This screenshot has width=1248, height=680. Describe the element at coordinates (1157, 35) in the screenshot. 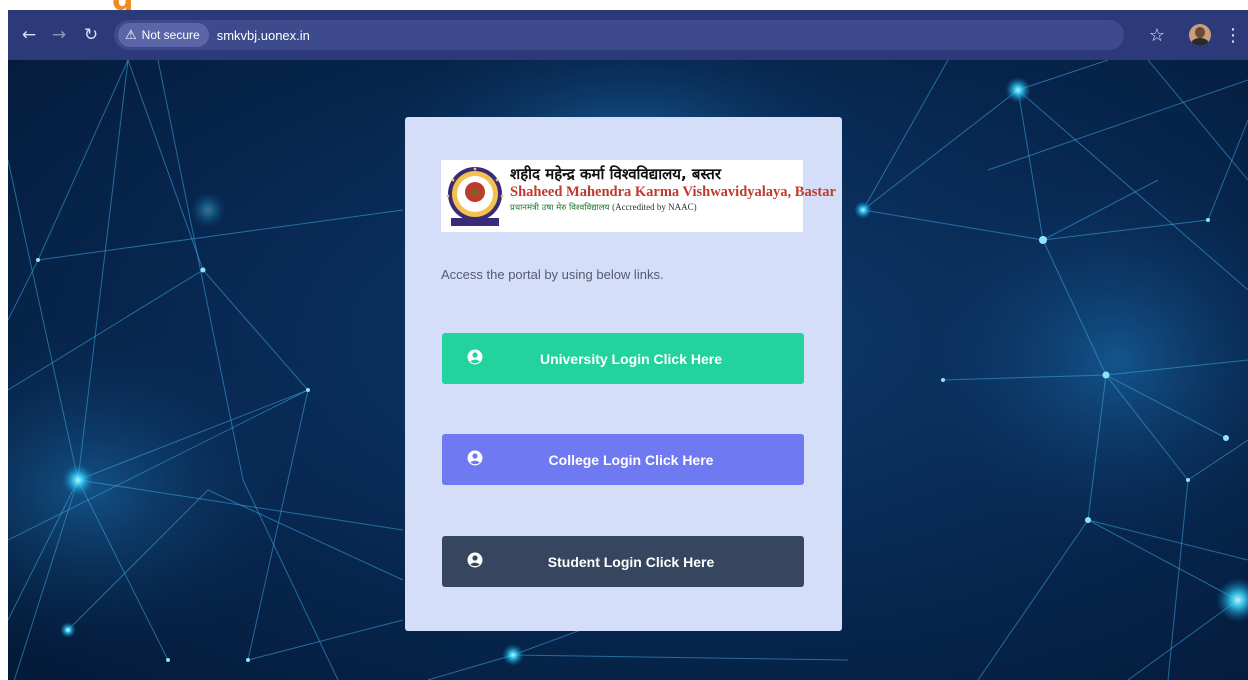

I see `star-icon: ☆` at that location.